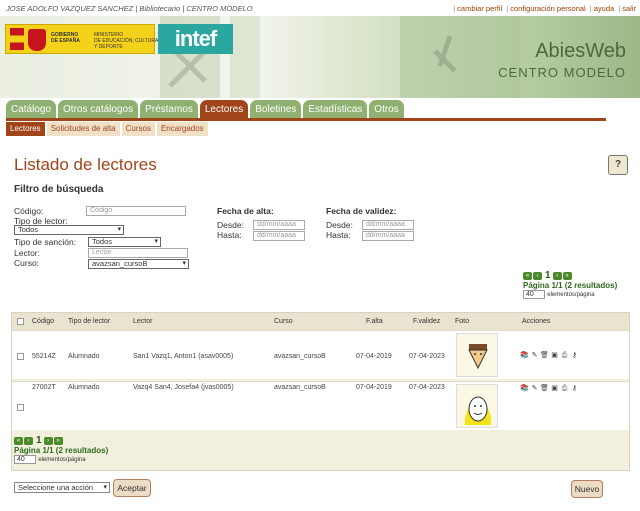 The height and width of the screenshot is (511, 640). What do you see at coordinates (138, 129) in the screenshot?
I see `subtab-cursos: Cursos` at bounding box center [138, 129].